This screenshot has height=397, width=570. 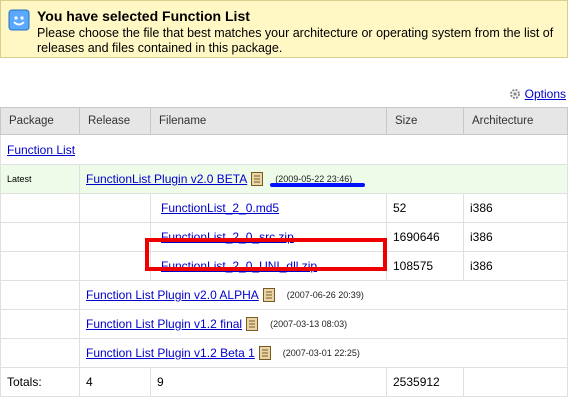 I want to click on underline-annotation, so click(x=317, y=185).